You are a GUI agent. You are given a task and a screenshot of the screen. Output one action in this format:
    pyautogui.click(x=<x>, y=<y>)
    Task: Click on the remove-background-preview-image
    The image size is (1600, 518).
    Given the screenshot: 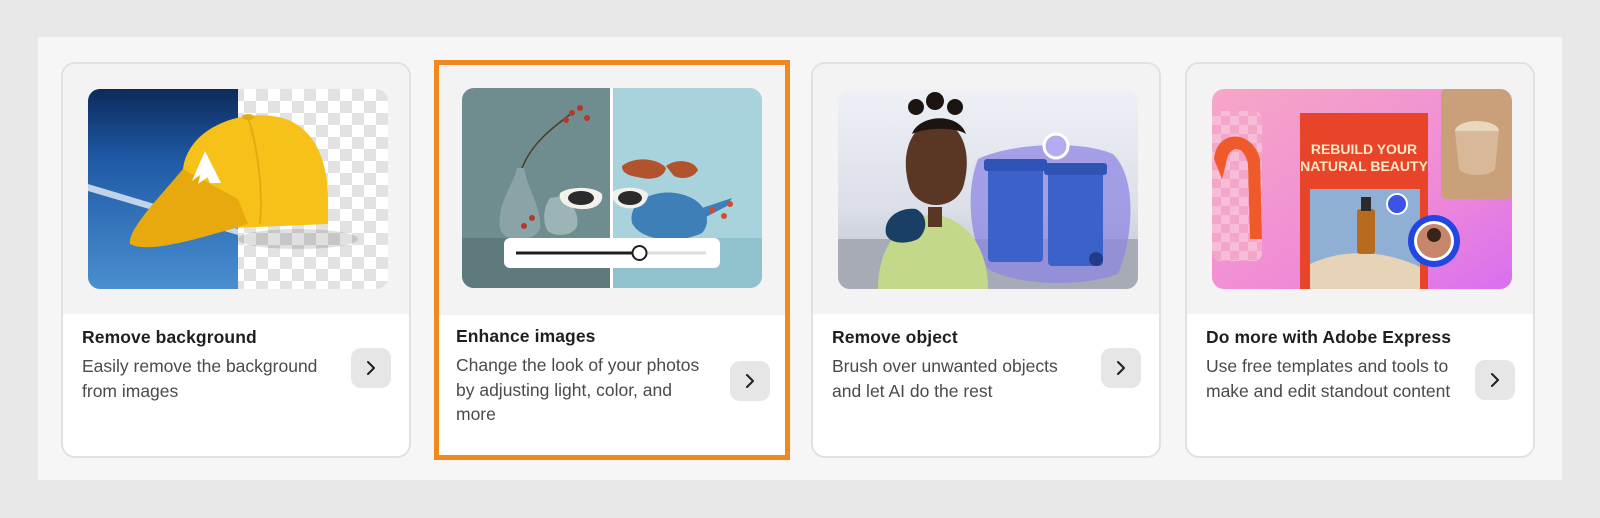 What is the action you would take?
    pyautogui.click(x=238, y=189)
    